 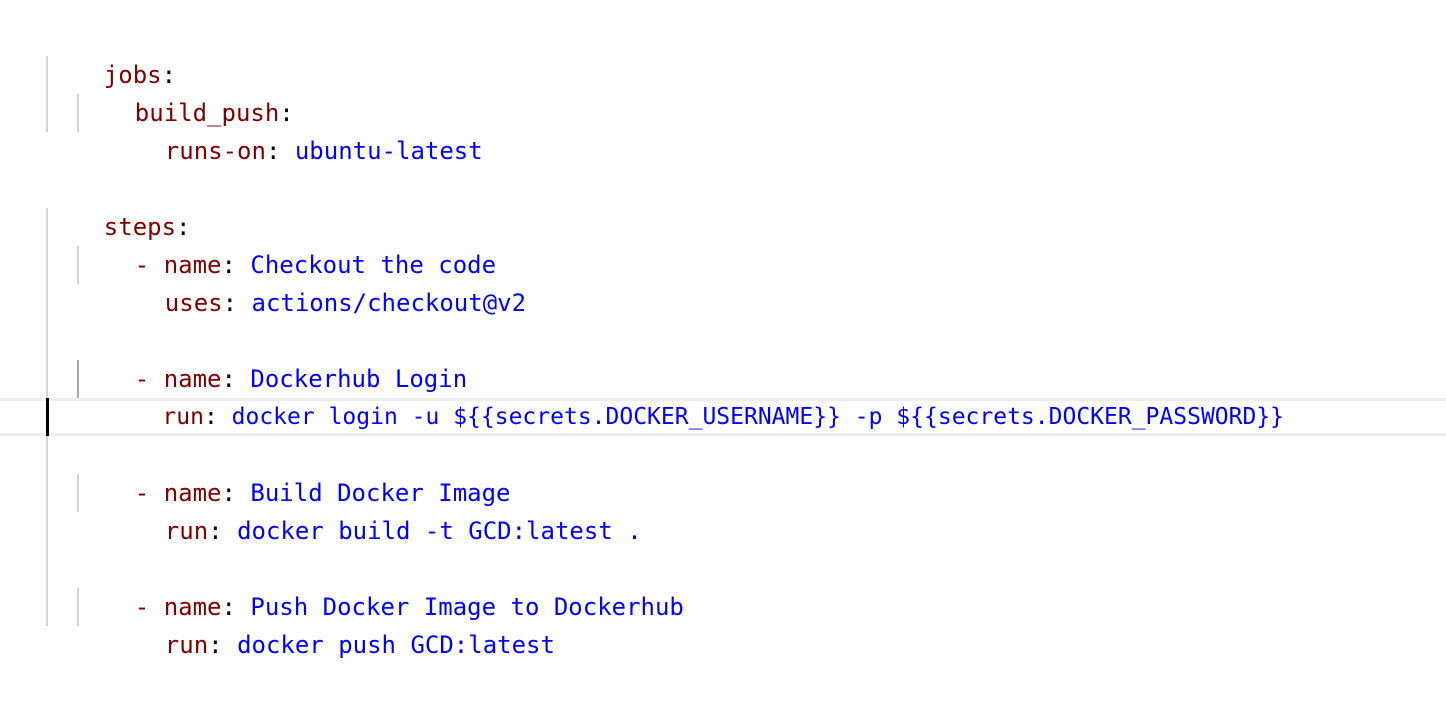 I want to click on yaml-value: docker push GCD:latest, so click(x=396, y=645).